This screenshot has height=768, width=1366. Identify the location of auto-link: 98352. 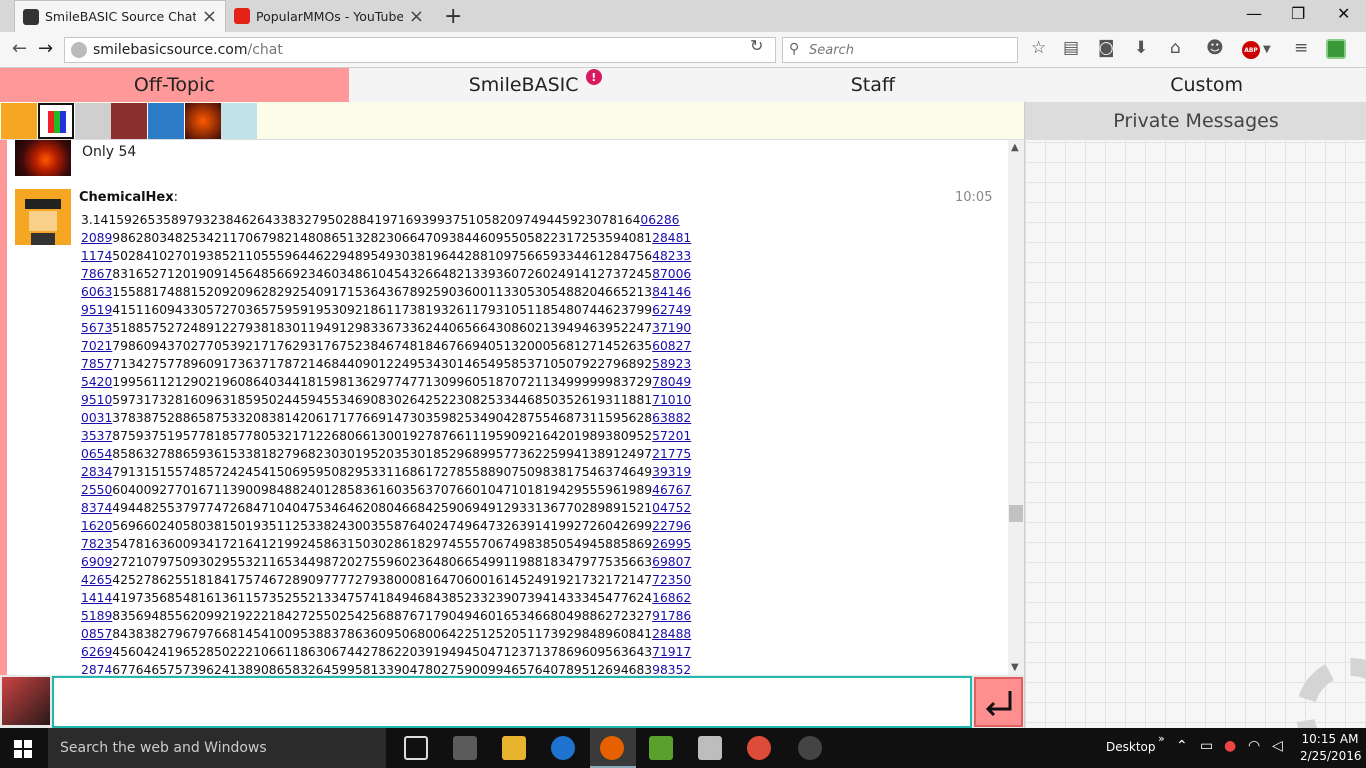
(671, 669).